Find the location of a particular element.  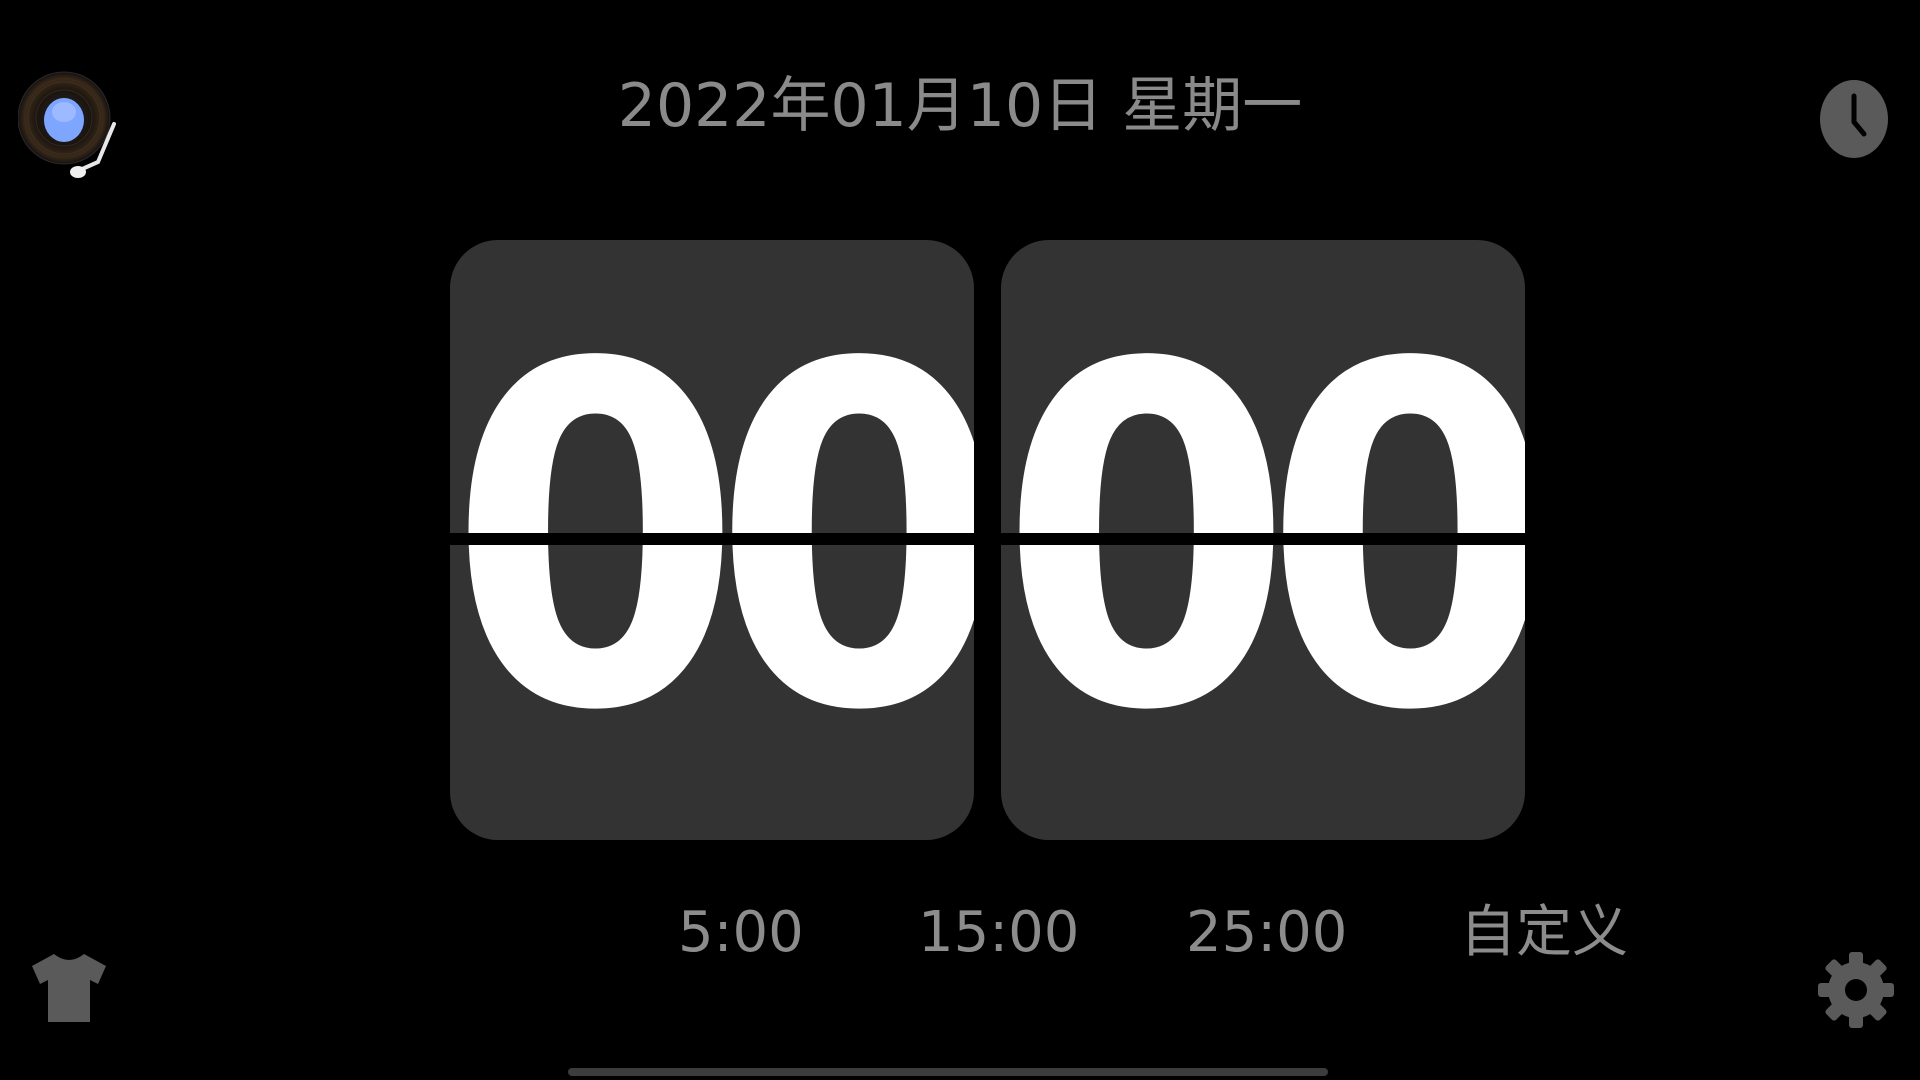

preset-custom-button: 自定义 is located at coordinates (1544, 933).